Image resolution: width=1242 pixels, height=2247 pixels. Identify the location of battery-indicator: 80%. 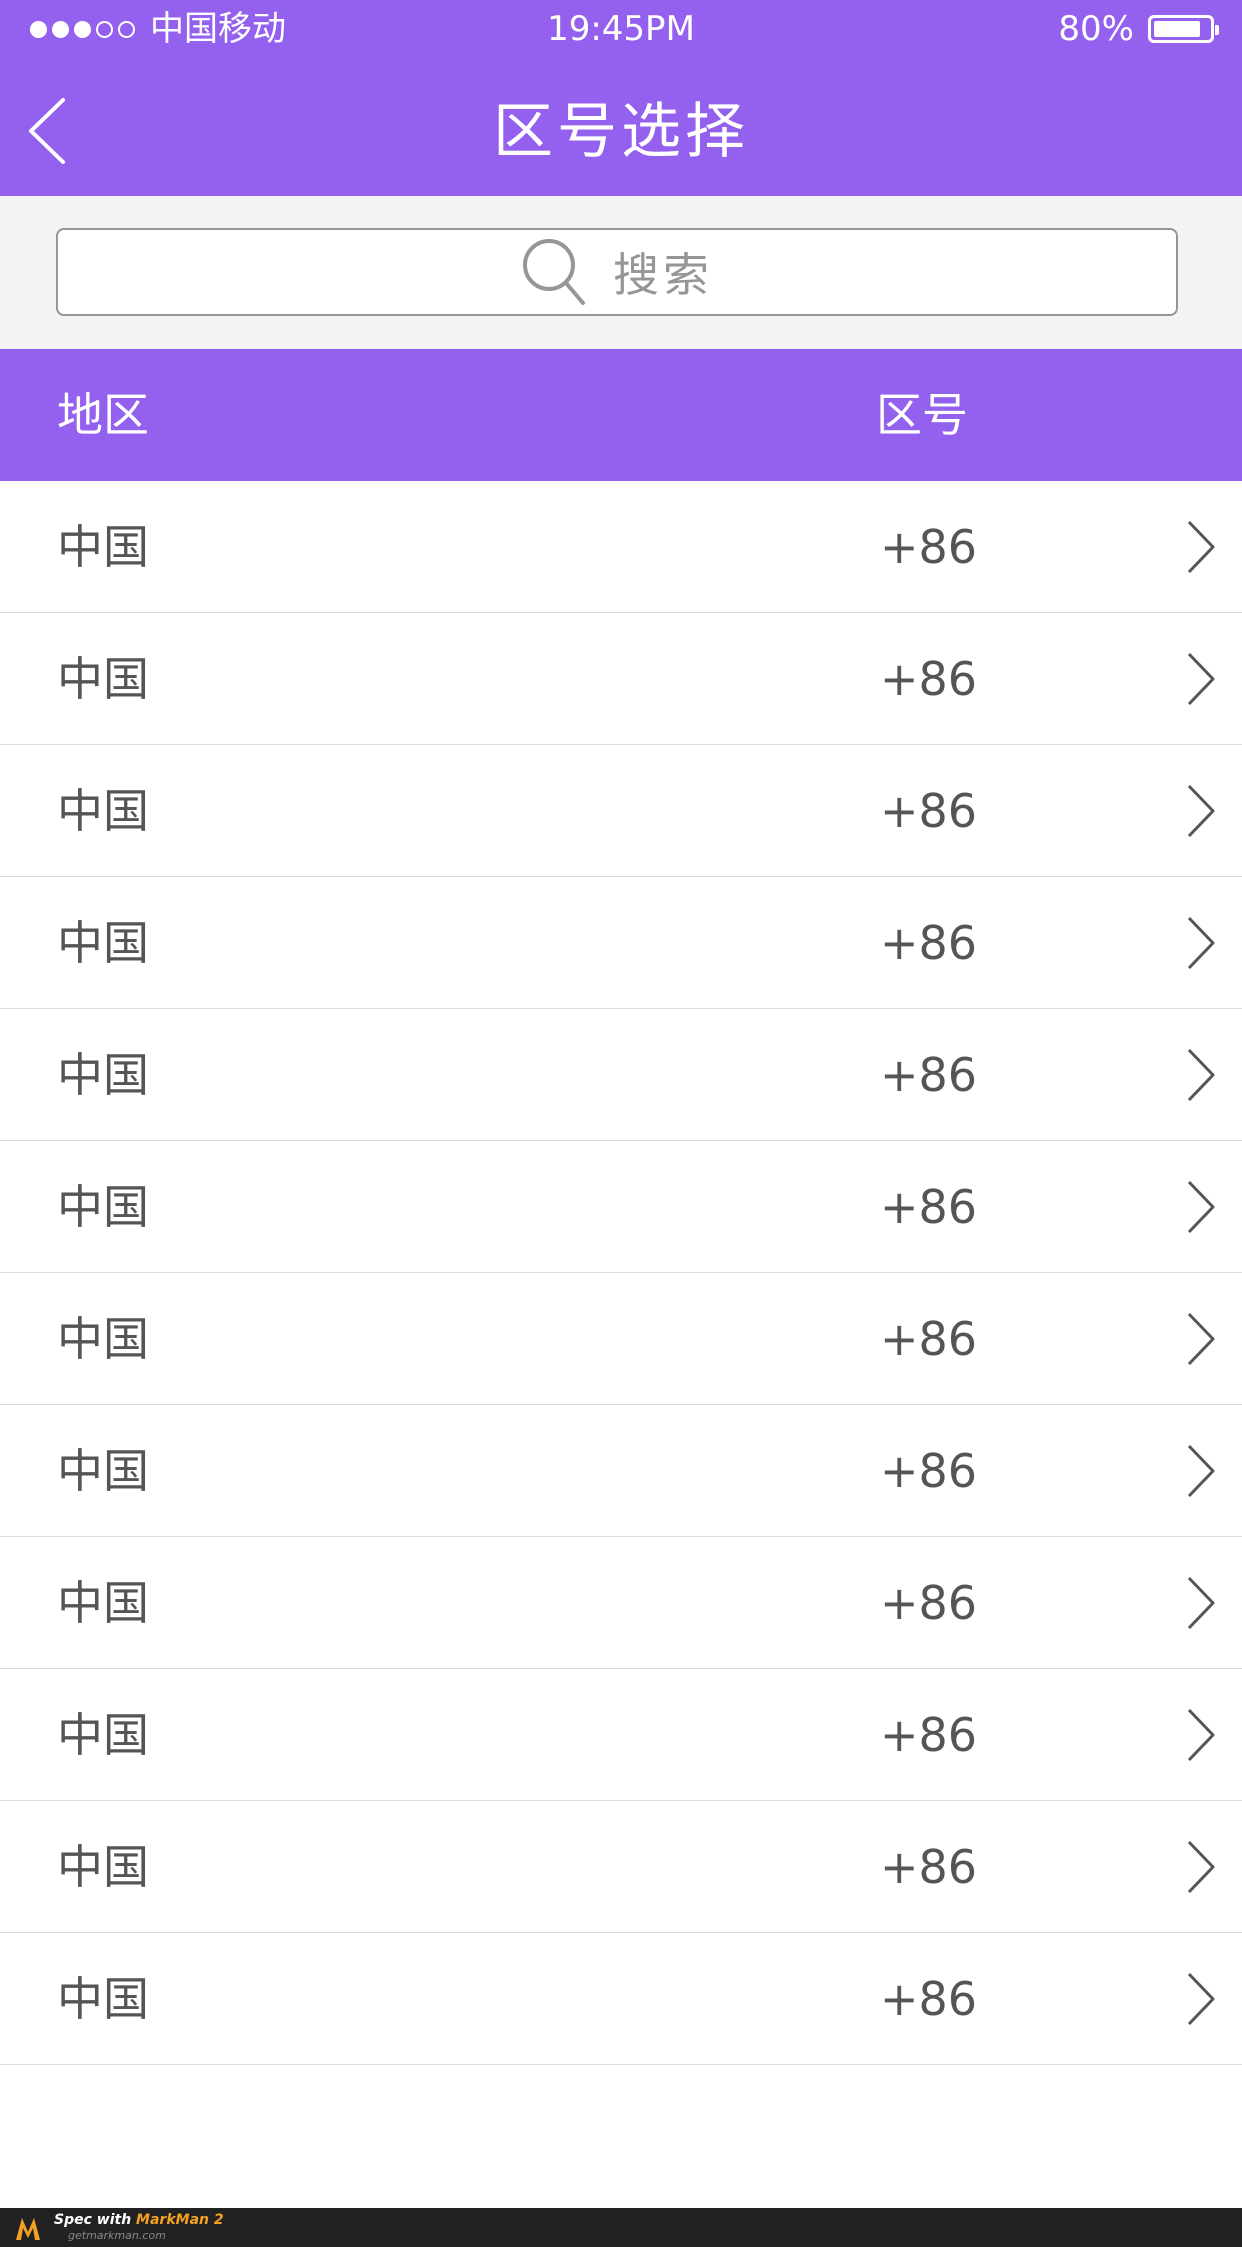
(1138, 29).